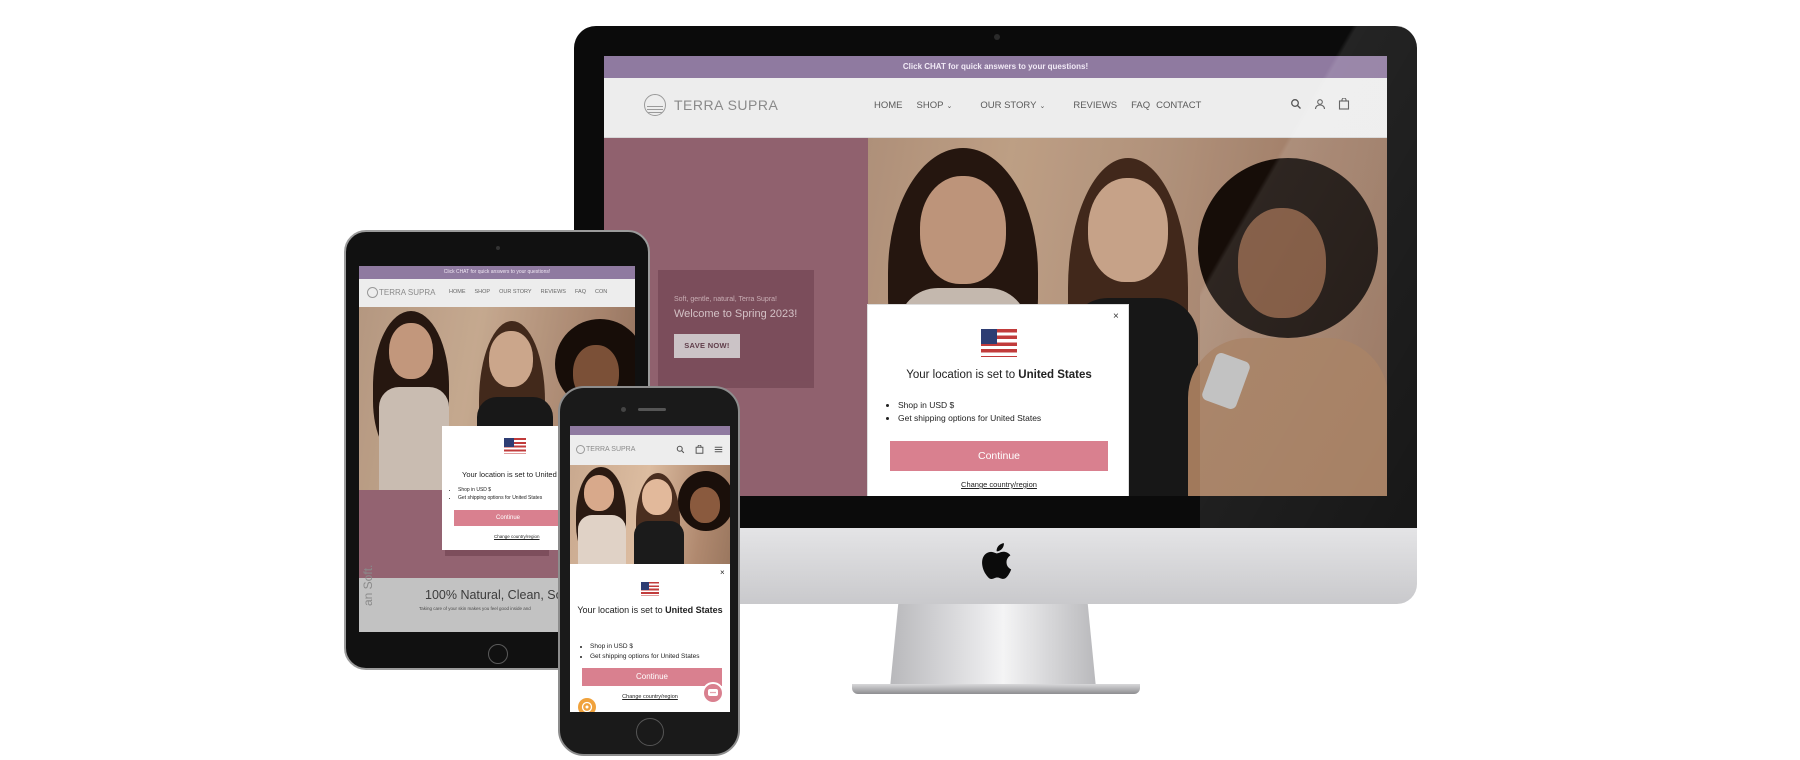 The height and width of the screenshot is (760, 1800). Describe the element at coordinates (601, 292) in the screenshot. I see `nav-contact: CON` at that location.